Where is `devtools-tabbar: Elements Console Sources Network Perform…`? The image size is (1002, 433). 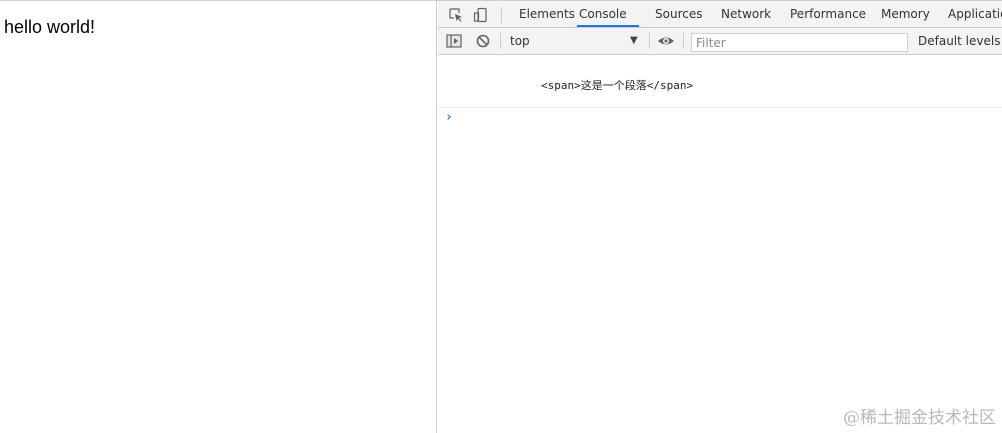
devtools-tabbar: Elements Console Sources Network Perform… is located at coordinates (720, 14).